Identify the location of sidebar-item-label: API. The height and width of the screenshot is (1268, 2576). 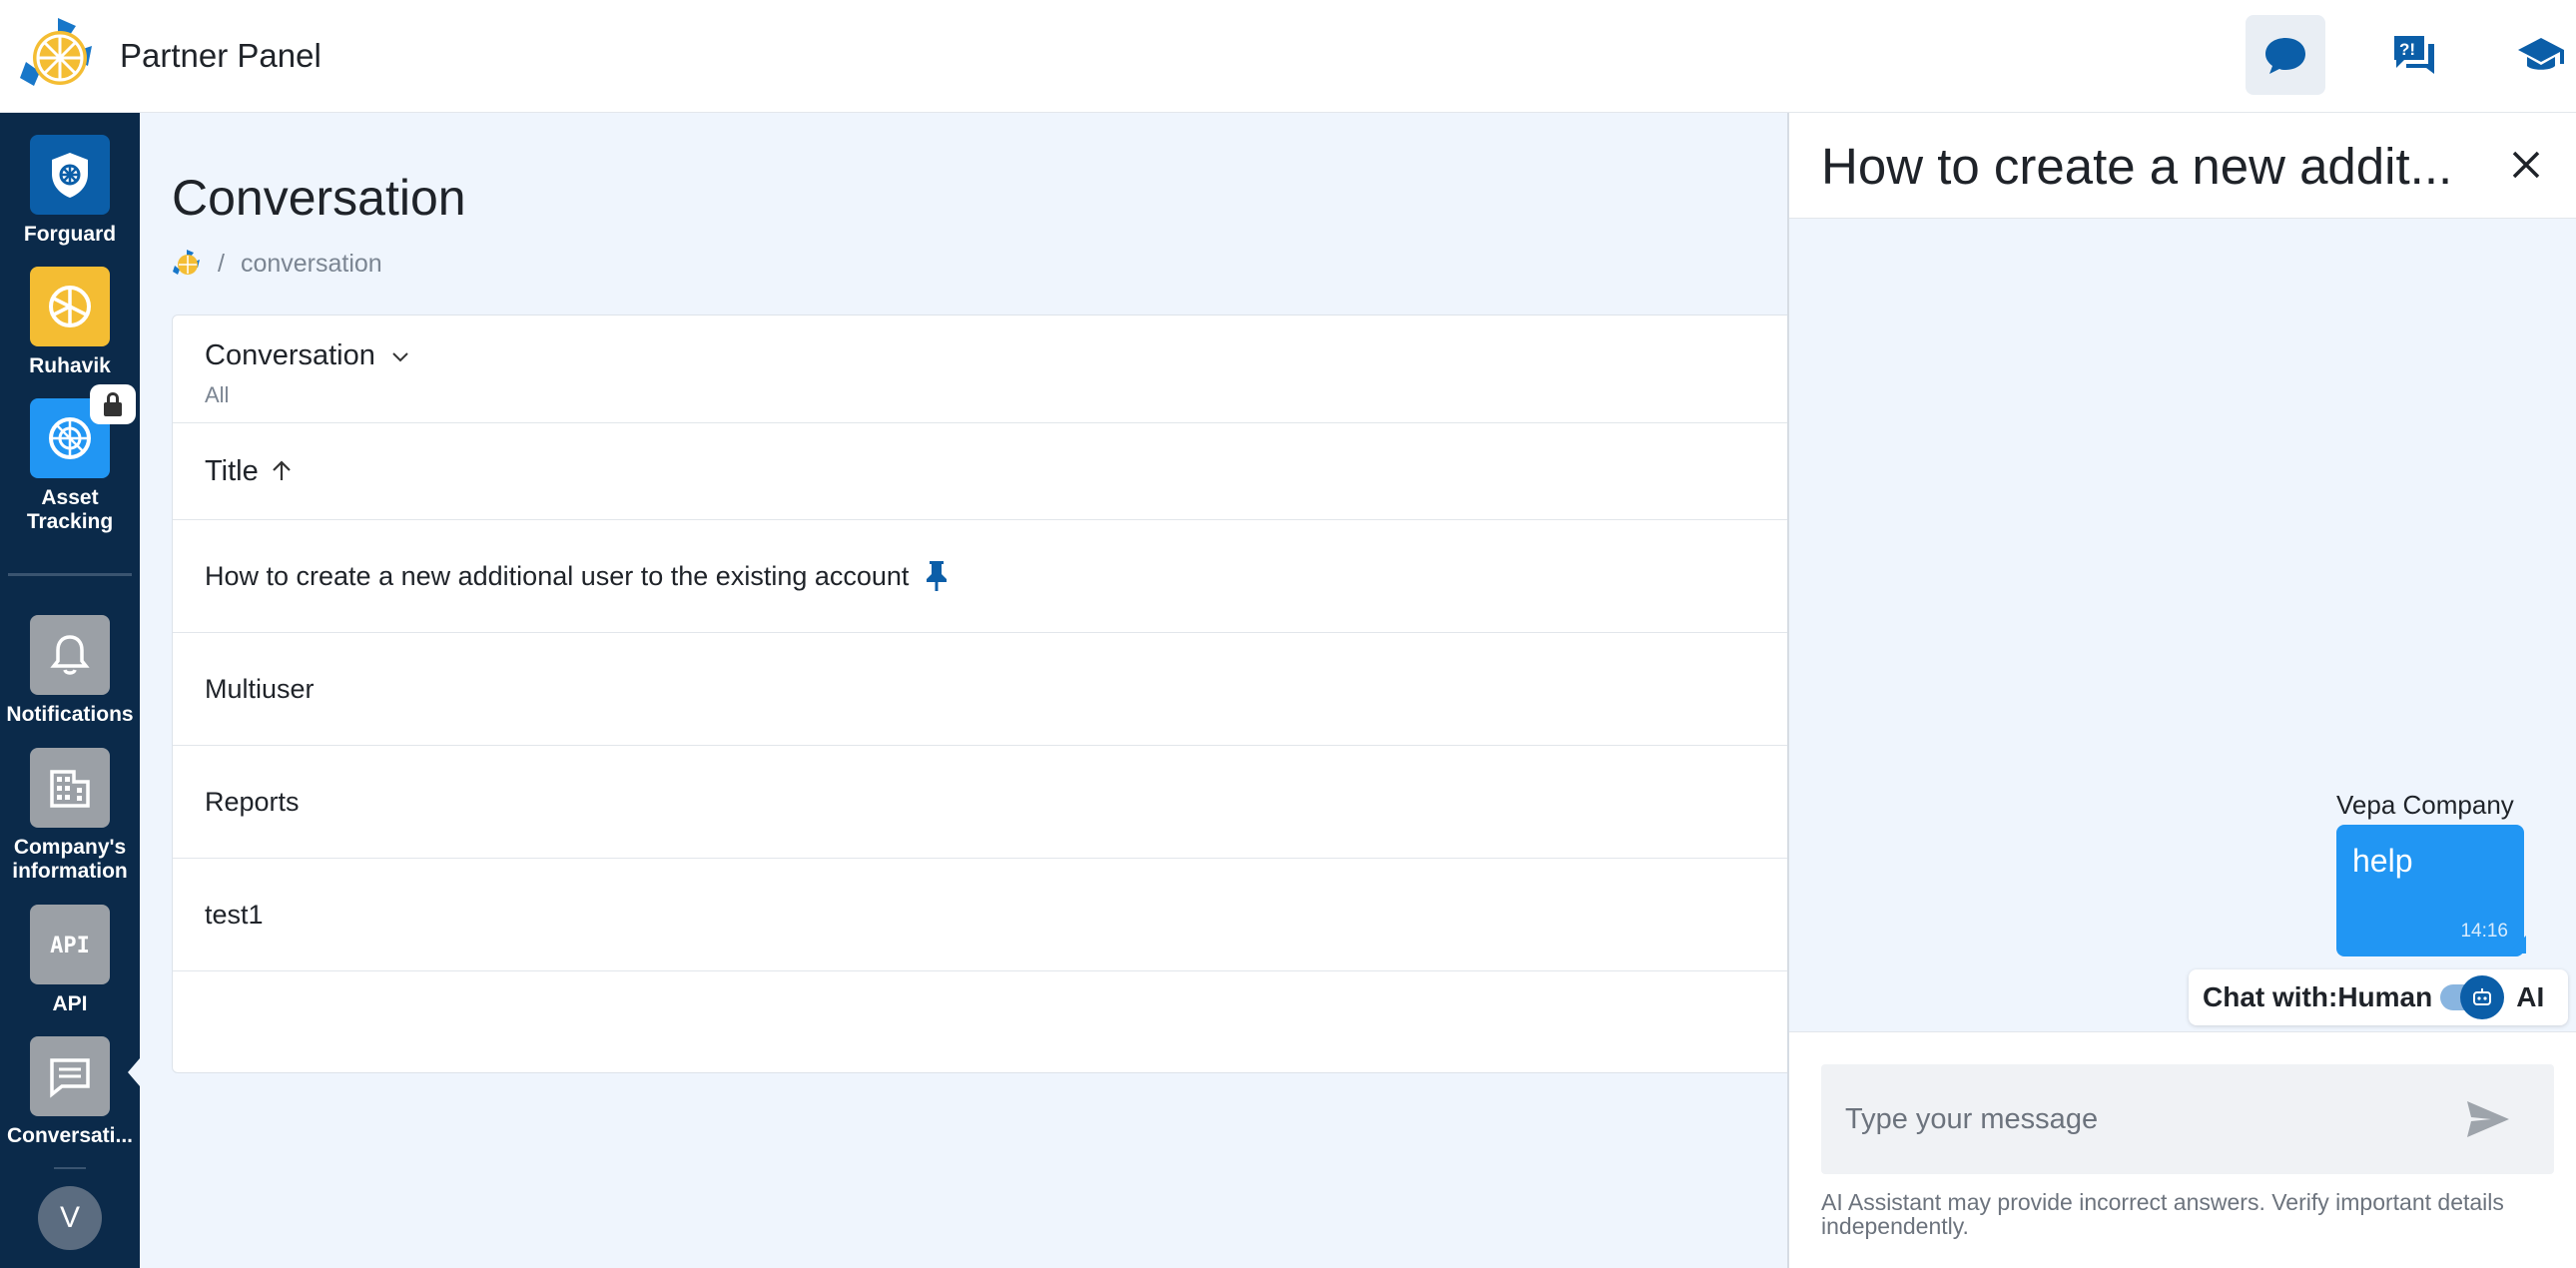
(70, 1003).